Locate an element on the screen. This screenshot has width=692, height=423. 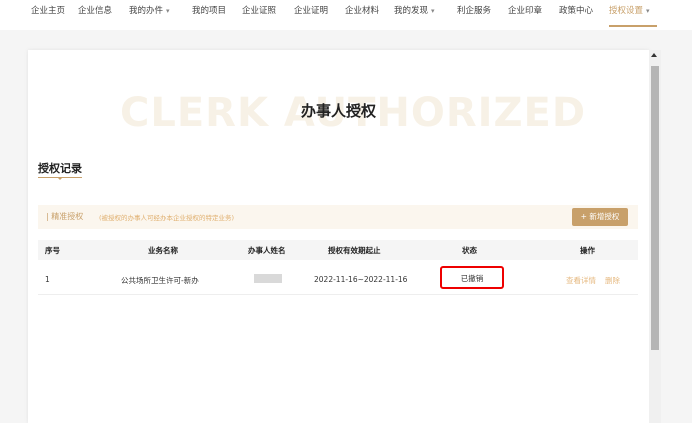
status-badge: 已撤销 is located at coordinates (472, 278).